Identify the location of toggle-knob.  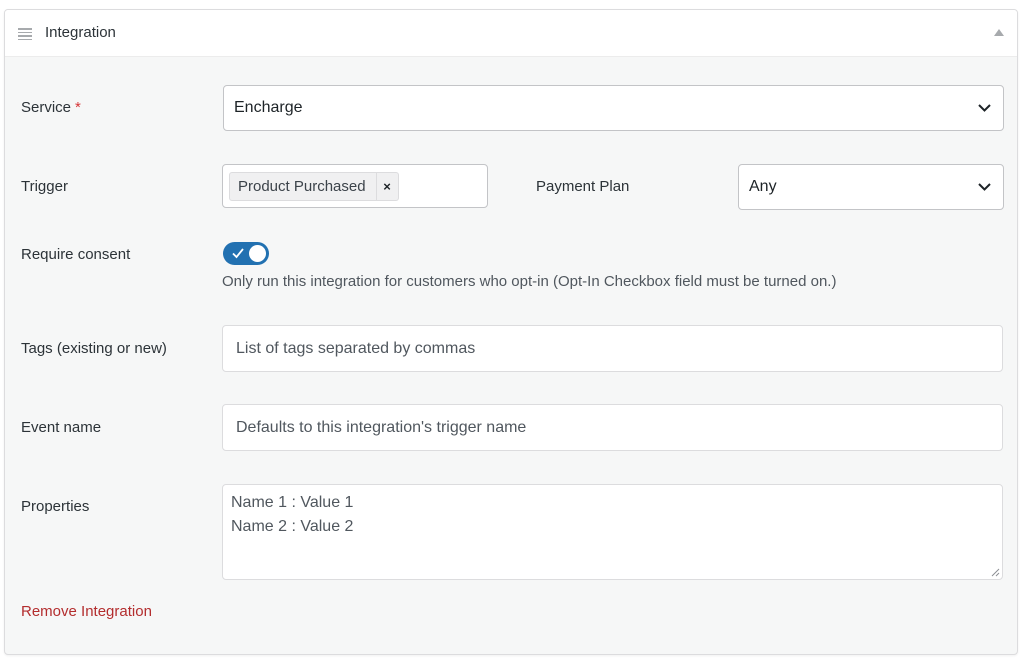
(257, 253).